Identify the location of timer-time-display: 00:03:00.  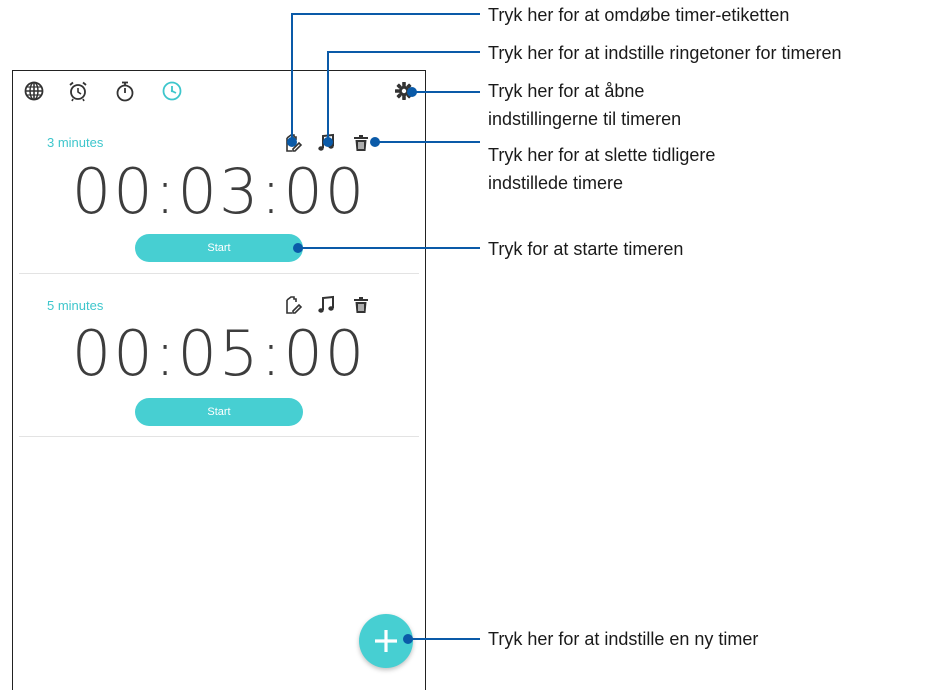
(219, 191).